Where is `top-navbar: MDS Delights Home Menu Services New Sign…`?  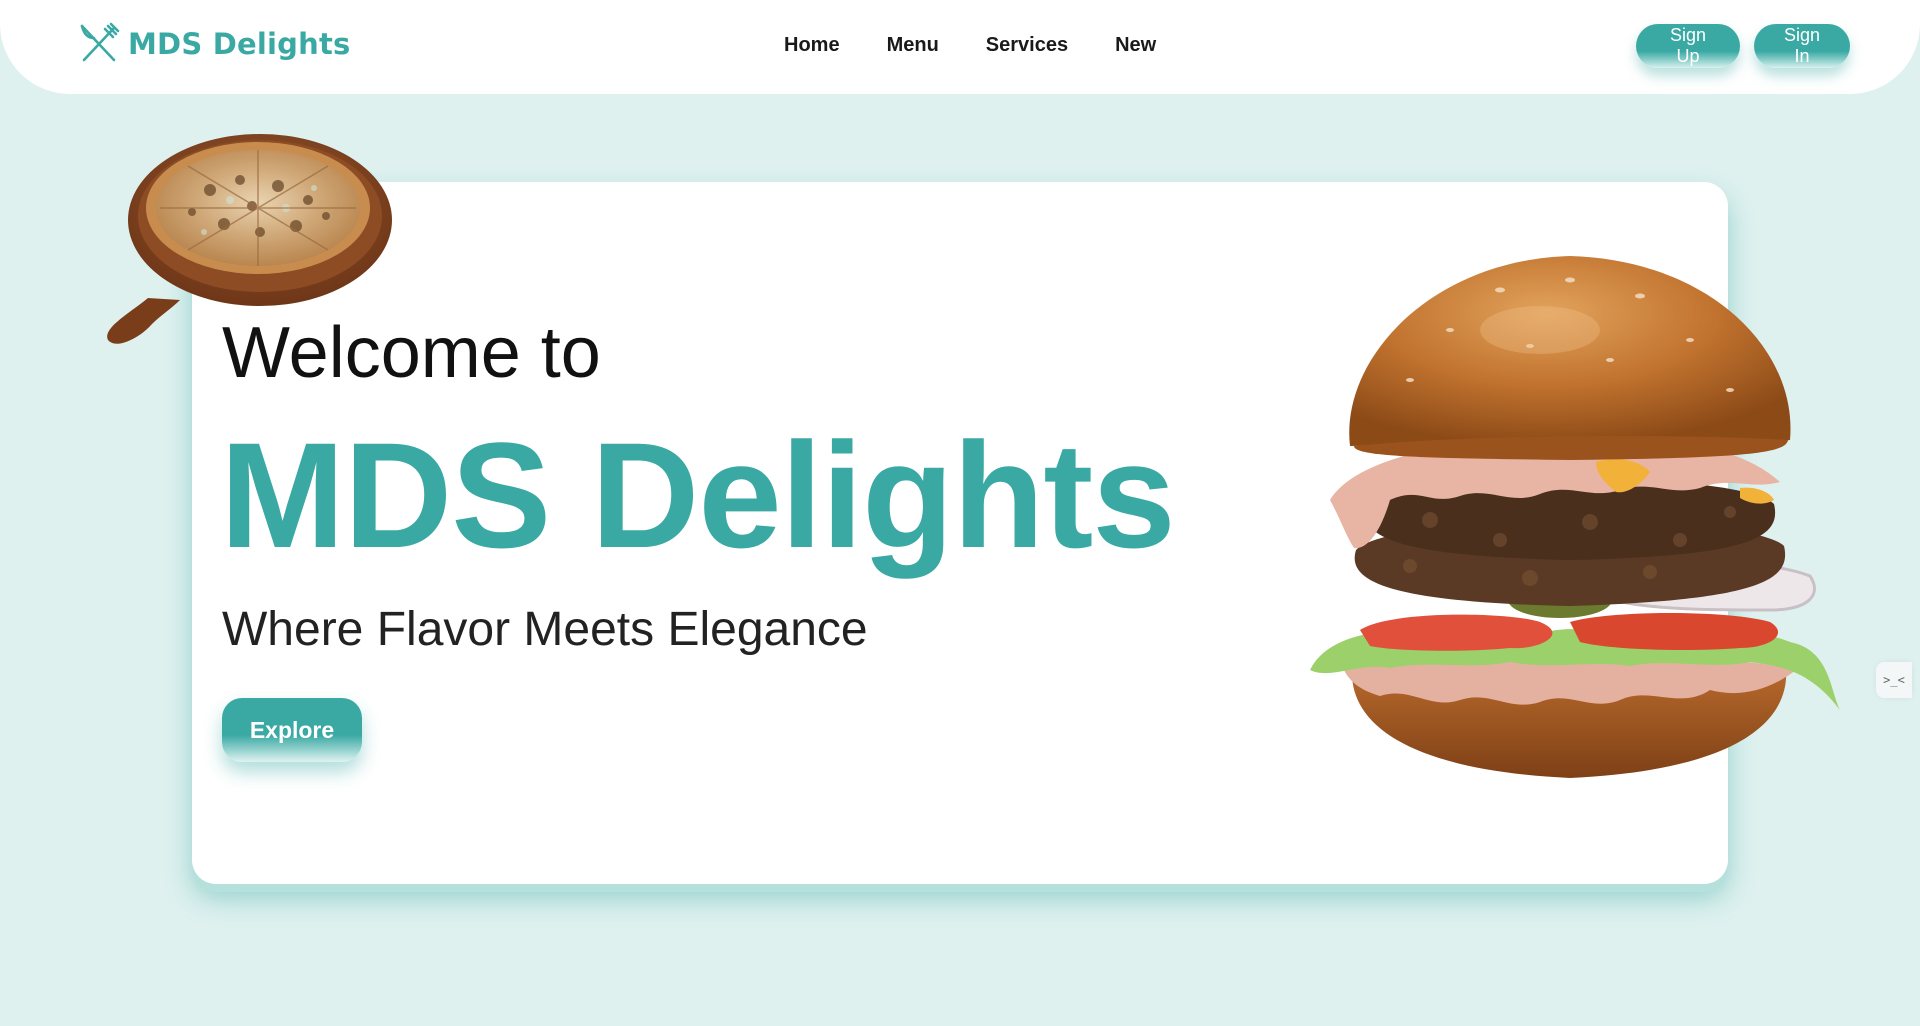
top-navbar: MDS Delights Home Menu Services New Sign… is located at coordinates (960, 47).